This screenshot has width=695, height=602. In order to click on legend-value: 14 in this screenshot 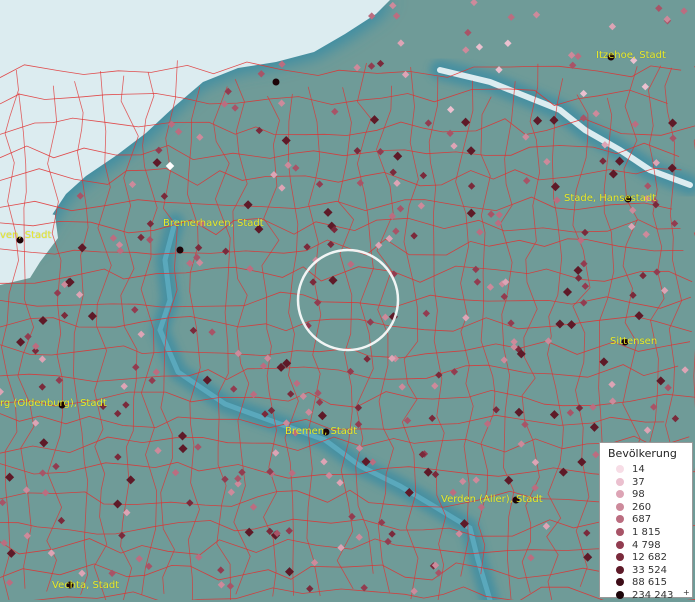, I will do `click(638, 469)`.